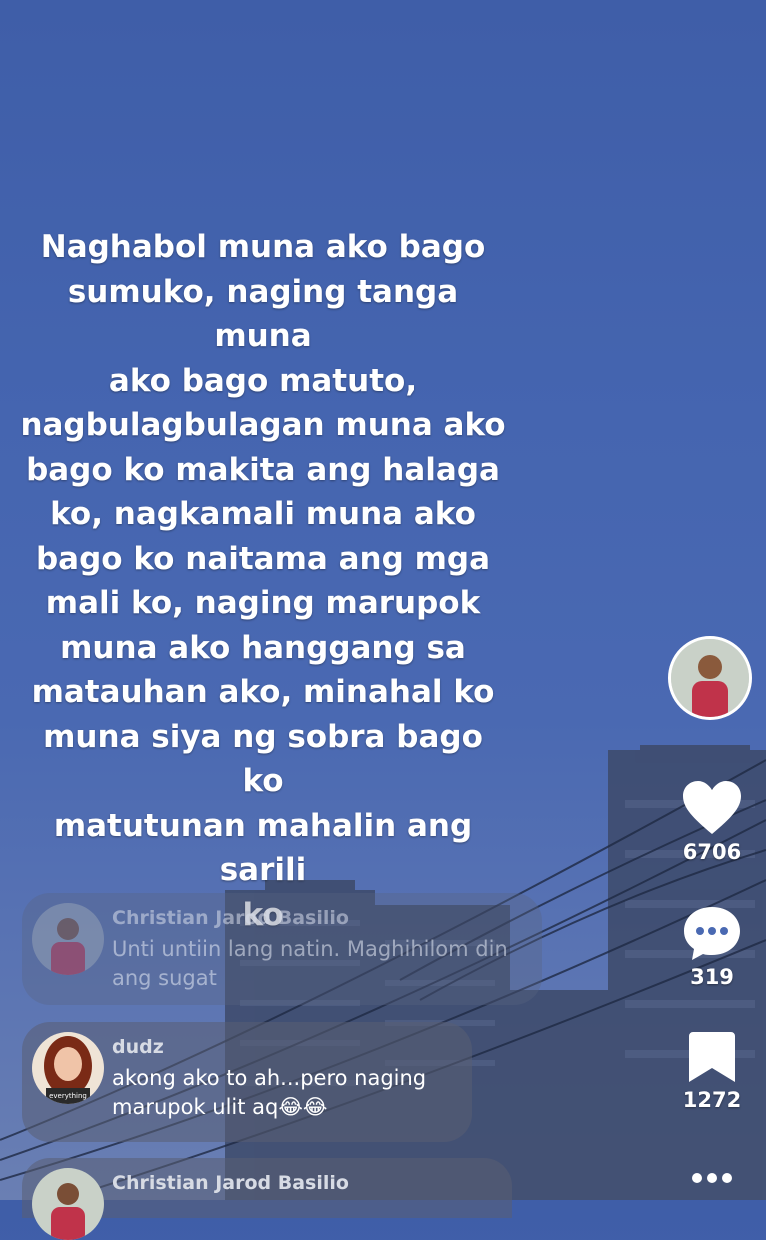 The height and width of the screenshot is (1240, 766). What do you see at coordinates (267, 1199) in the screenshot?
I see `comment-item: Christian Jarod Basilio` at bounding box center [267, 1199].